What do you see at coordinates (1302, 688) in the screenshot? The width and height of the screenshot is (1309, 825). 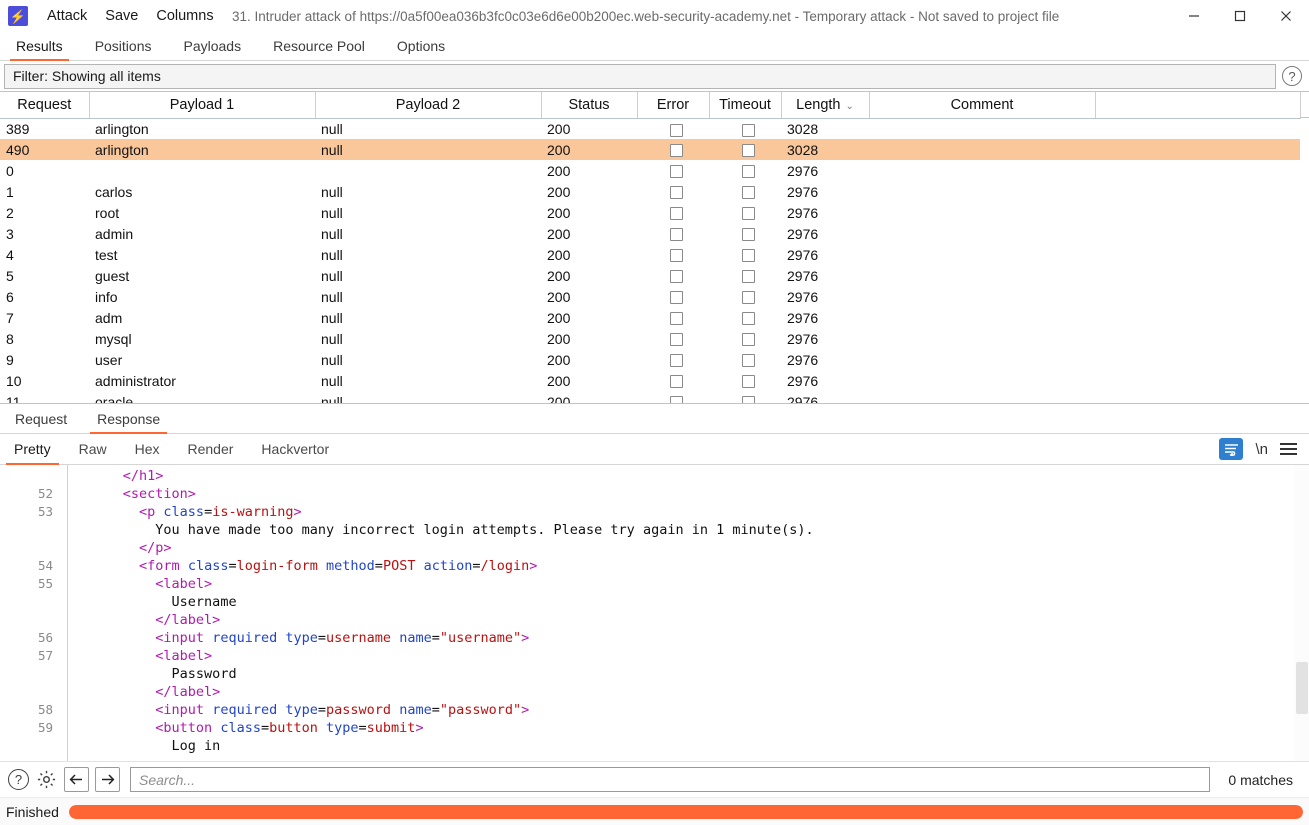 I see `editor-scrollbar-thumb` at bounding box center [1302, 688].